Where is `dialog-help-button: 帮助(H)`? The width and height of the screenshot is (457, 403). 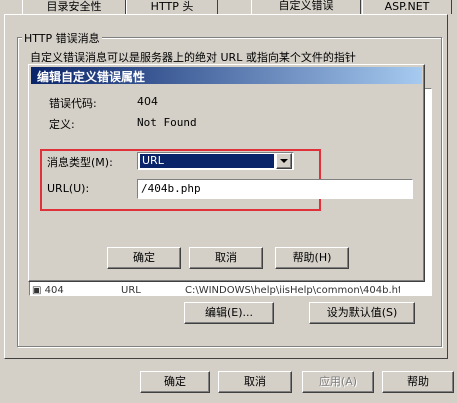 dialog-help-button: 帮助(H) is located at coordinates (312, 258).